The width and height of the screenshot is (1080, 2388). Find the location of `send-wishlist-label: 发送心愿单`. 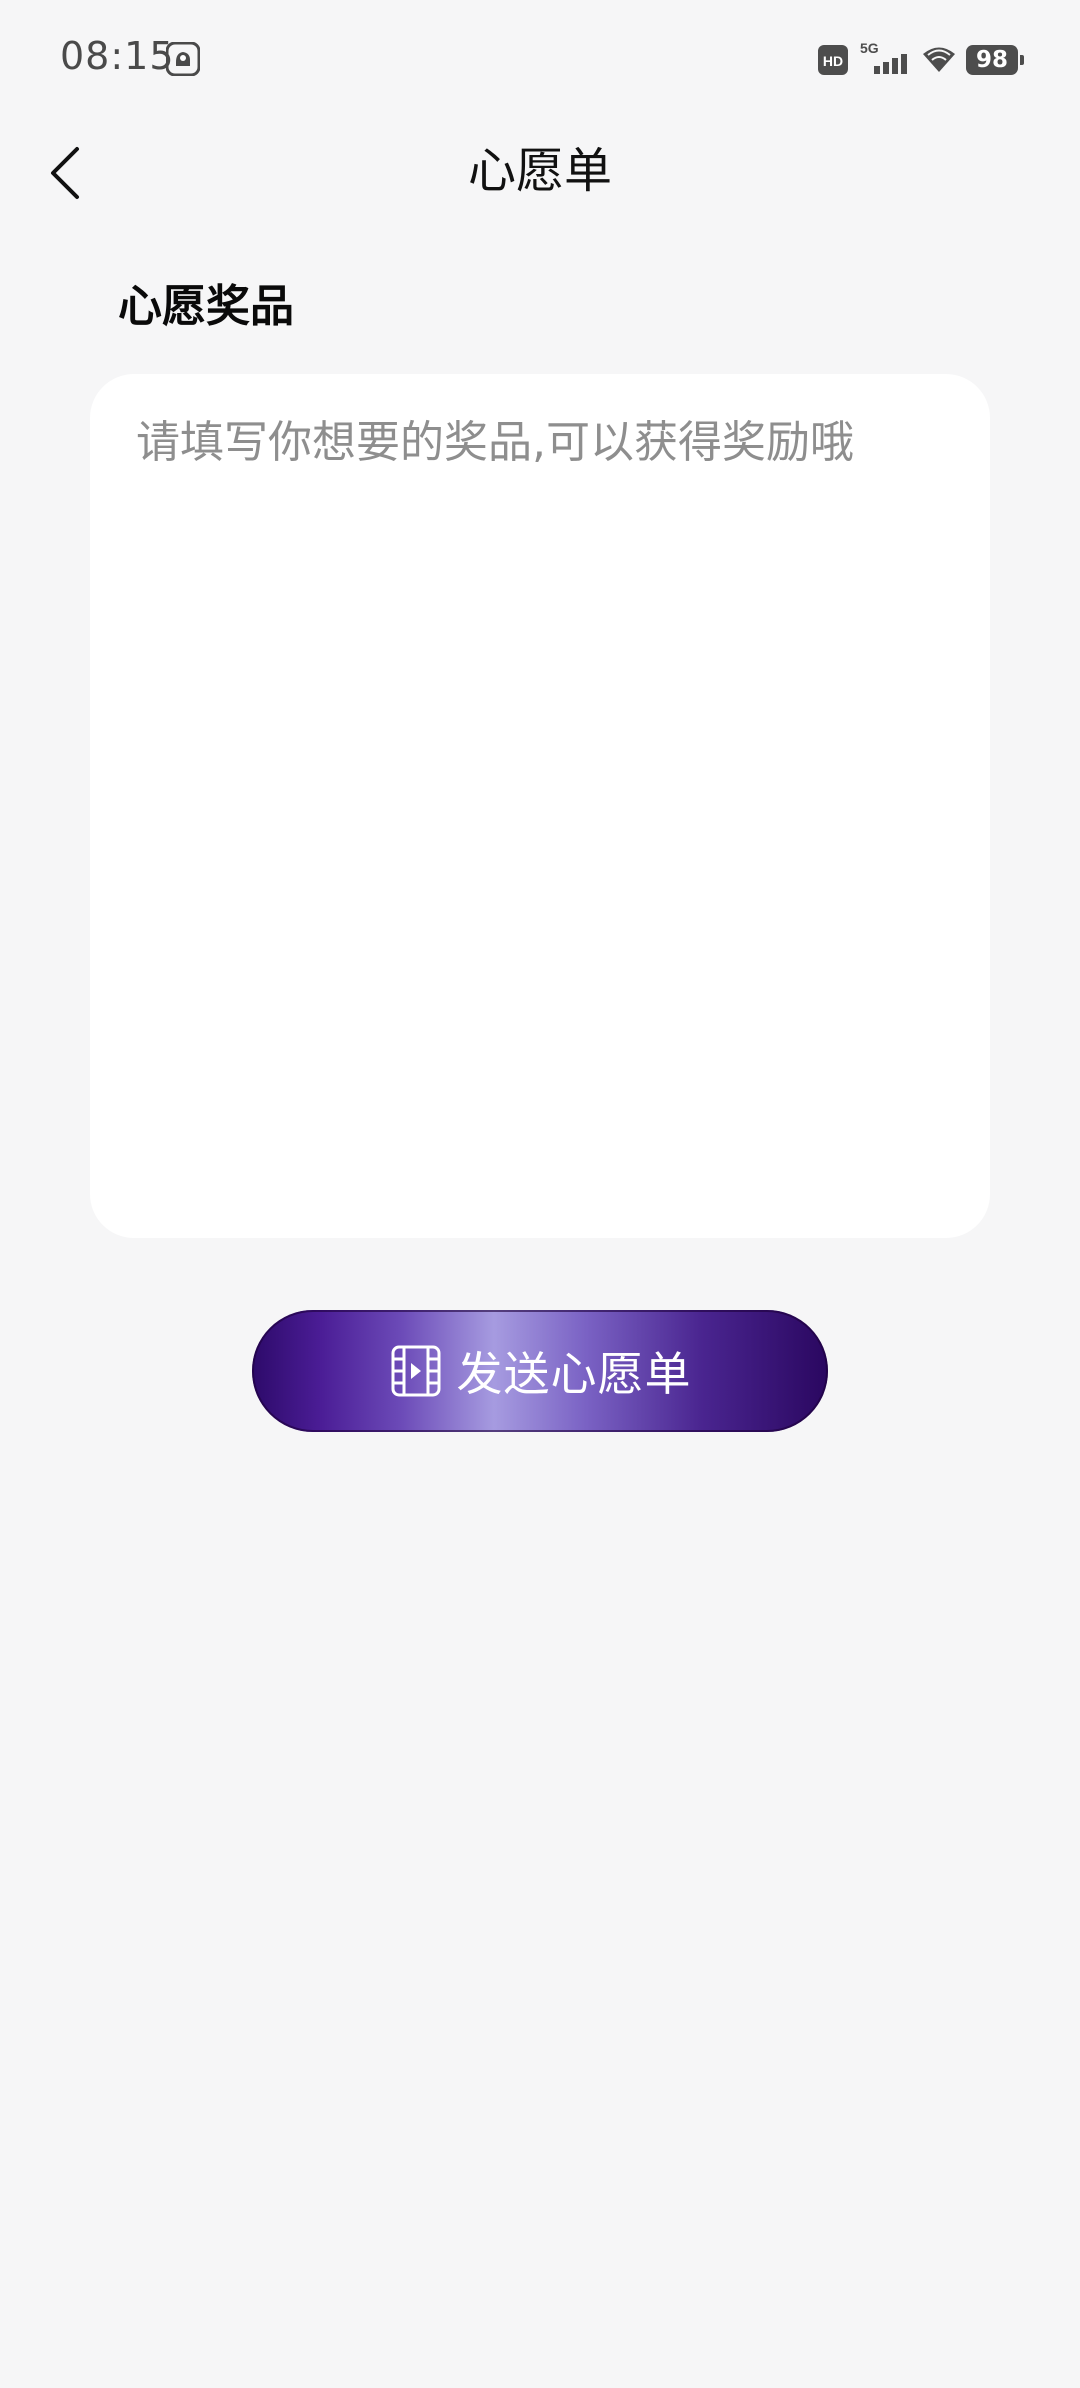

send-wishlist-label: 发送心愿单 is located at coordinates (574, 1374).